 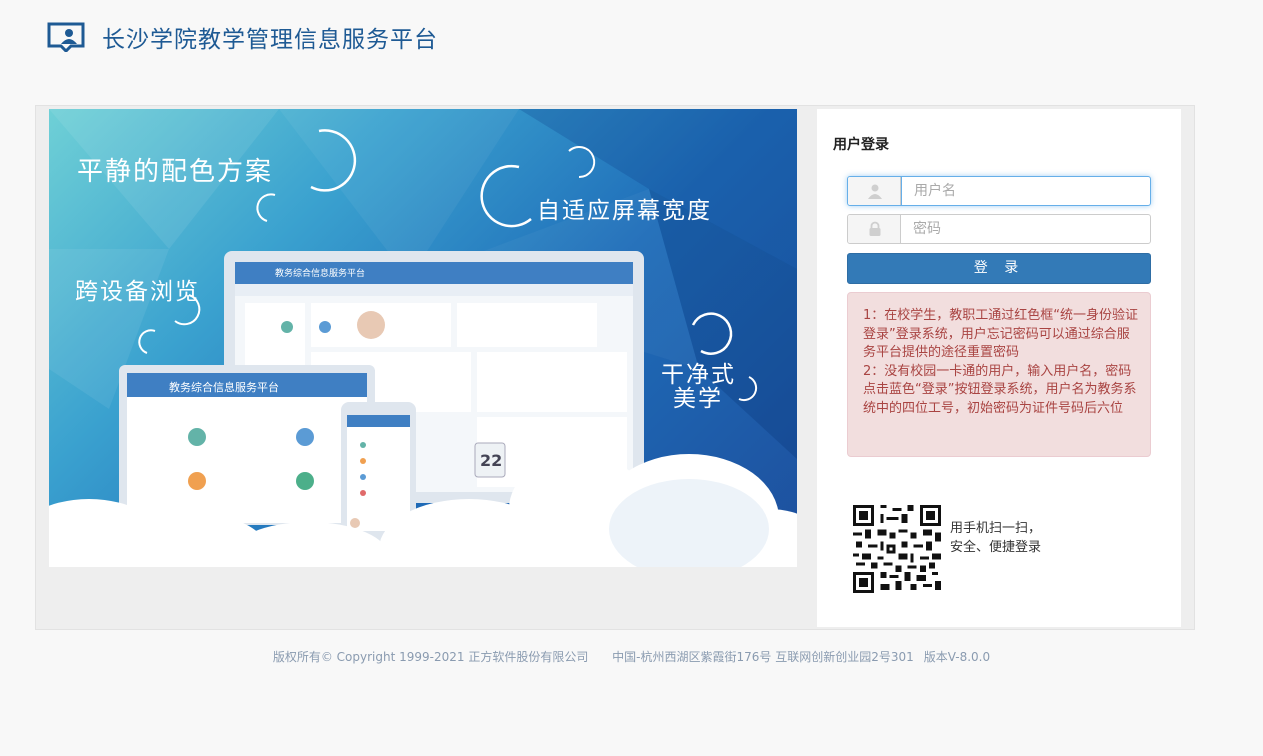 What do you see at coordinates (320, 274) in the screenshot?
I see `monitor-screen-title: 教务综合信息服务平台` at bounding box center [320, 274].